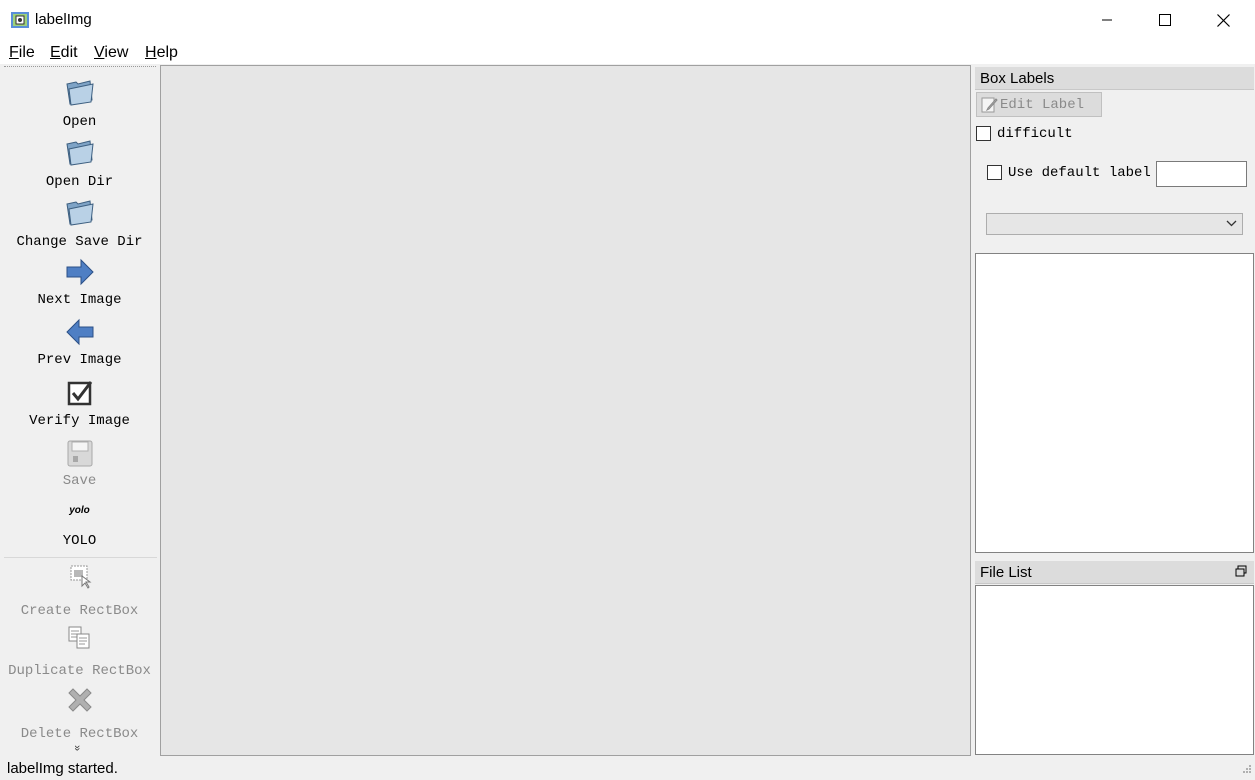  I want to click on title-bar: labelImg, so click(627, 20).